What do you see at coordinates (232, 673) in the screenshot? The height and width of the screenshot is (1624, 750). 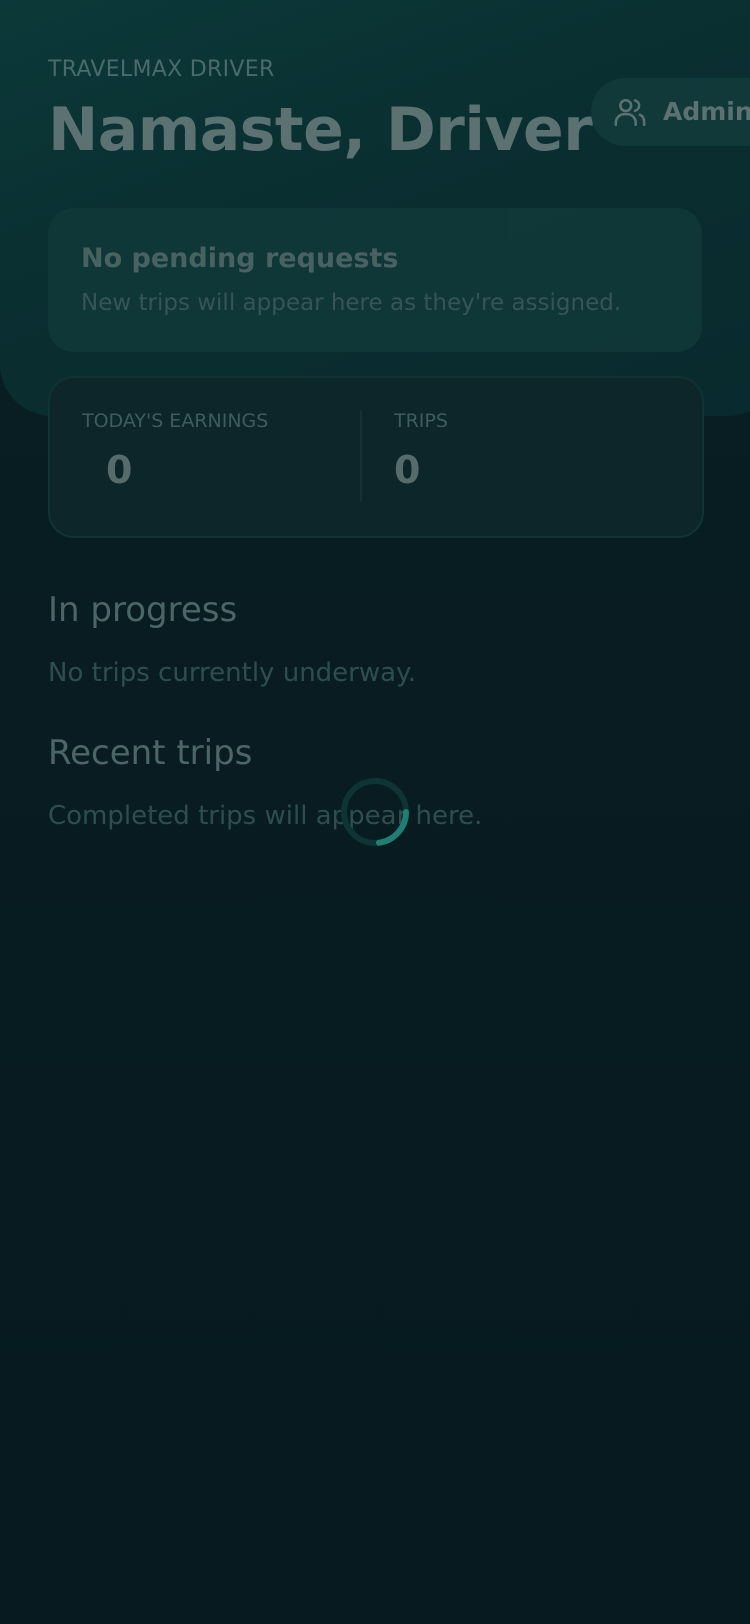 I see `in-progress-empty: No trips currently underway.` at bounding box center [232, 673].